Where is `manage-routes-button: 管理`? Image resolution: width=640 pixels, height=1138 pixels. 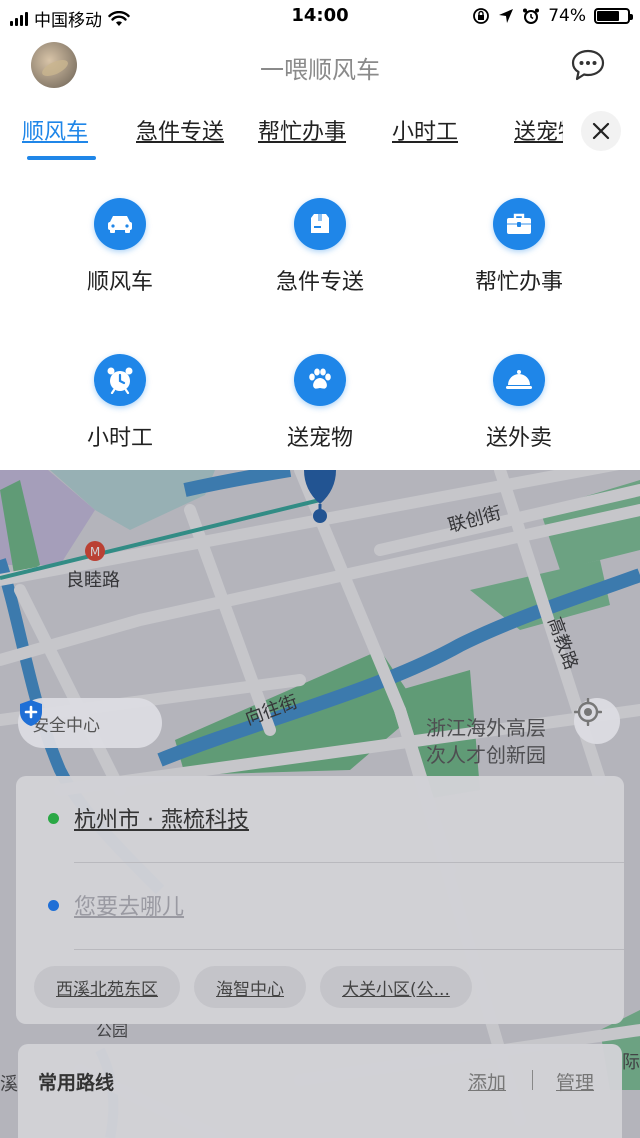
manage-routes-button: 管理 is located at coordinates (575, 1081).